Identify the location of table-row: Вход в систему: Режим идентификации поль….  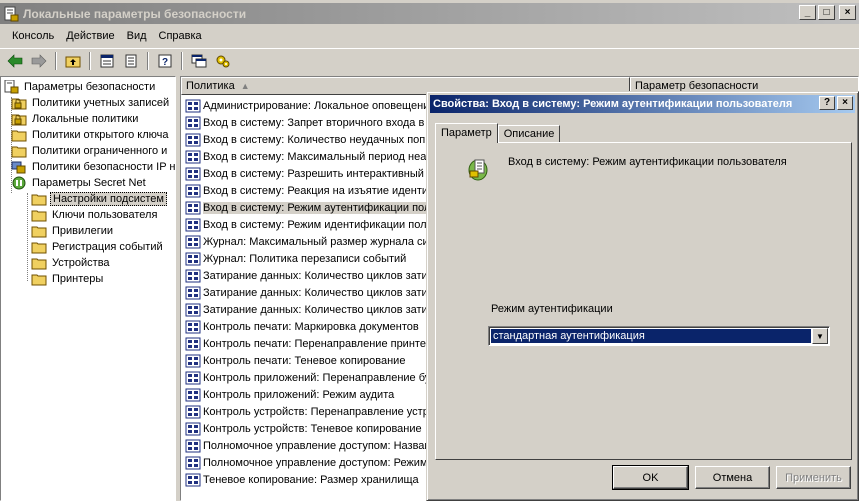
(311, 224).